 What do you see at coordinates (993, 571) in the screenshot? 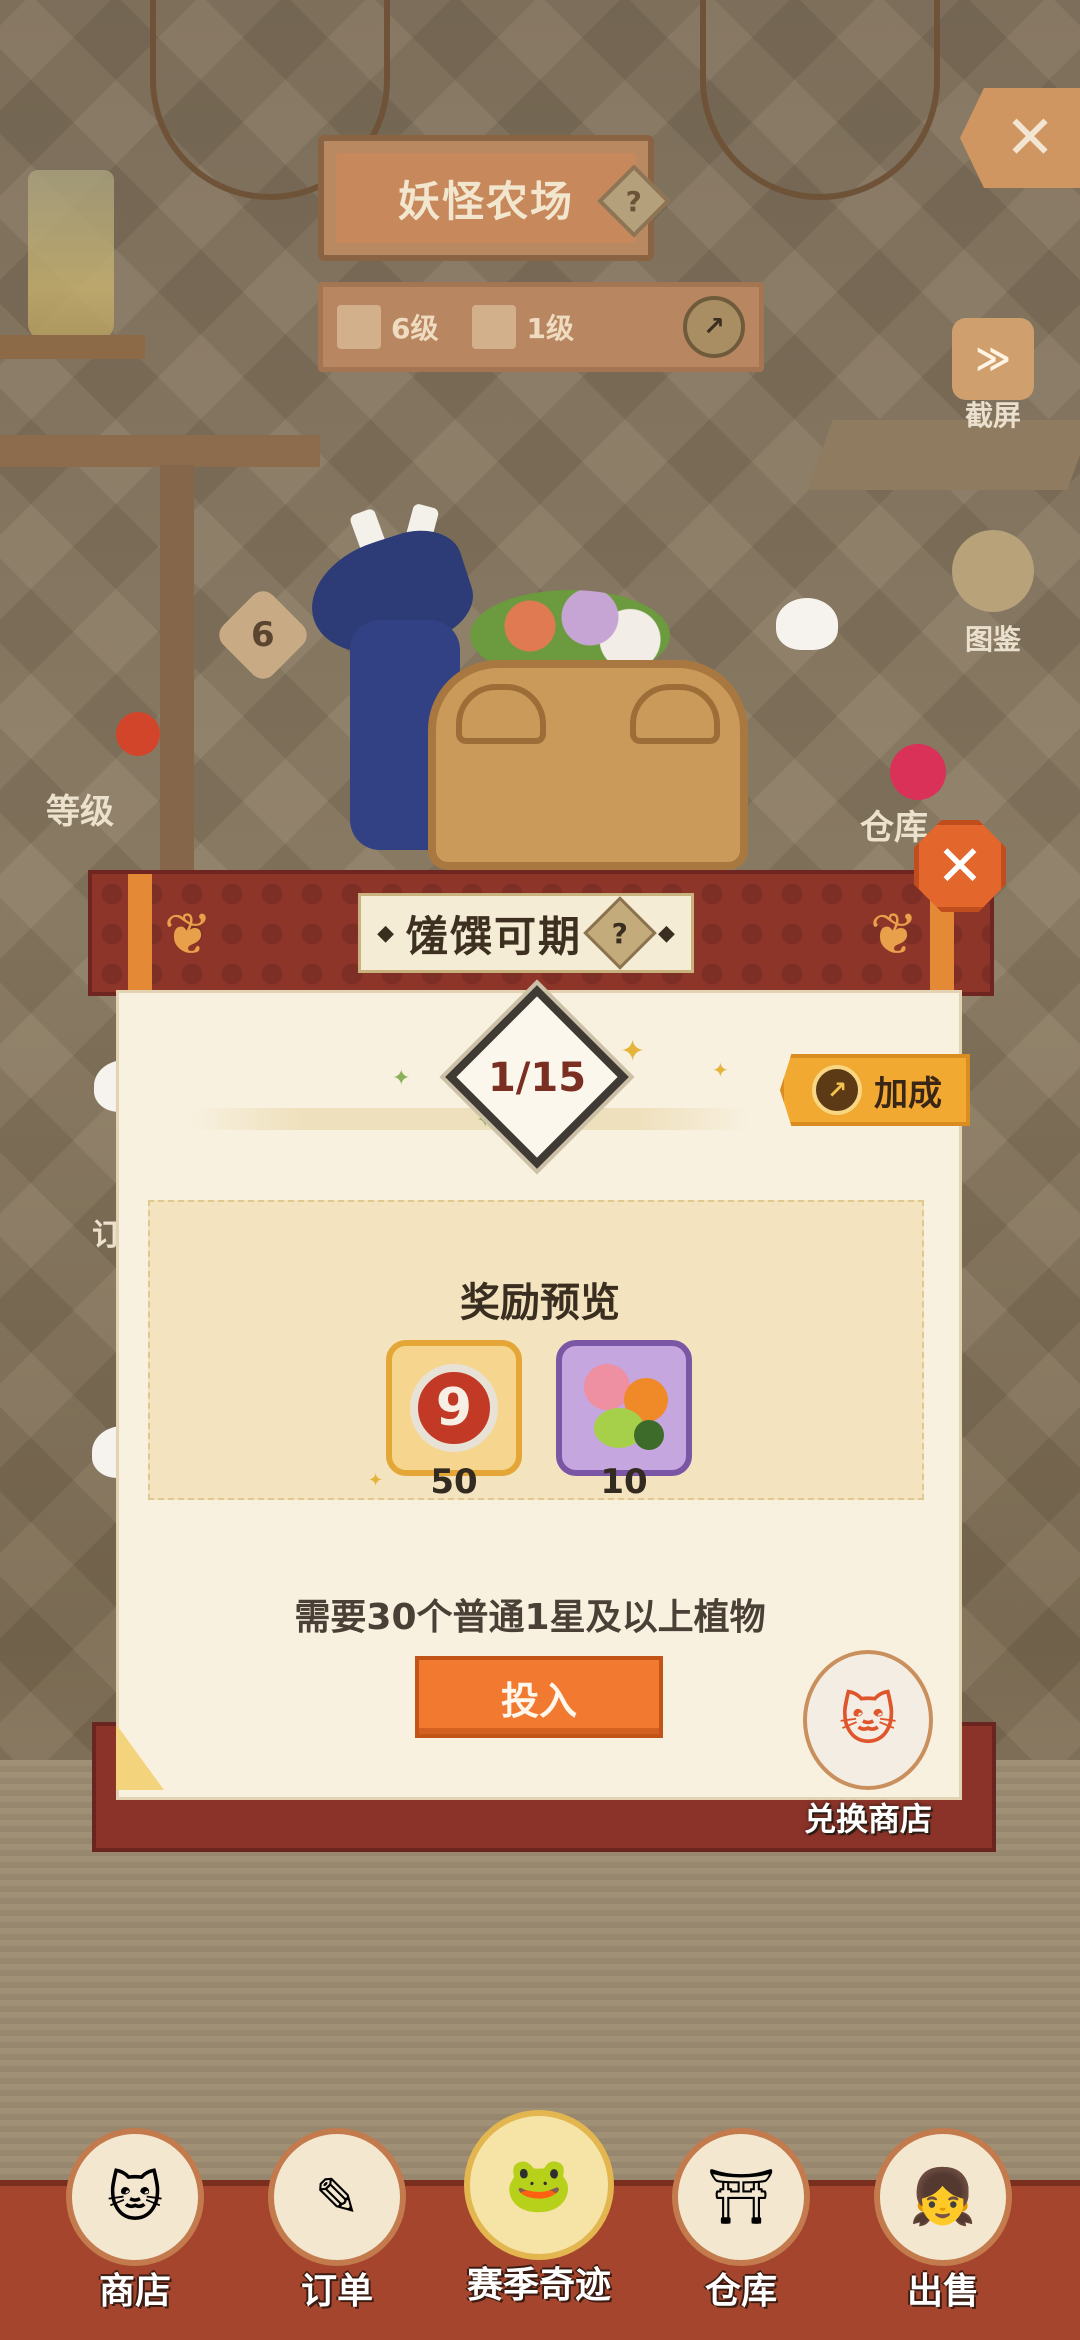
I see `guide-icon` at bounding box center [993, 571].